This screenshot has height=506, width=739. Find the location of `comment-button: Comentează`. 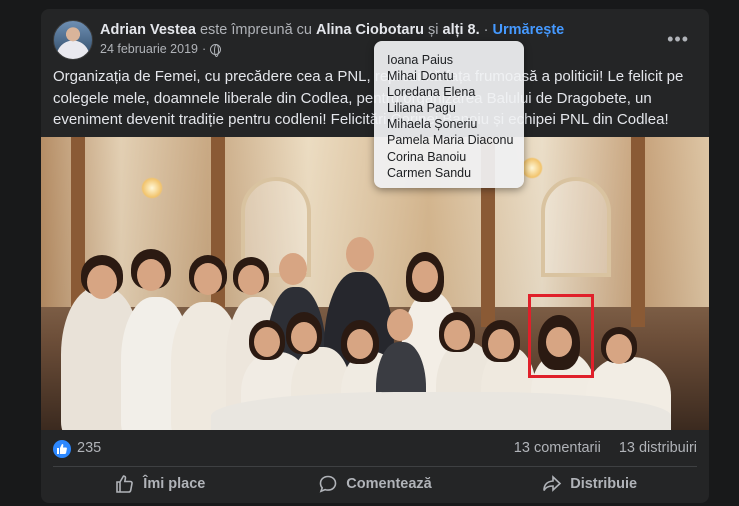

comment-button: Comentează is located at coordinates (375, 484).